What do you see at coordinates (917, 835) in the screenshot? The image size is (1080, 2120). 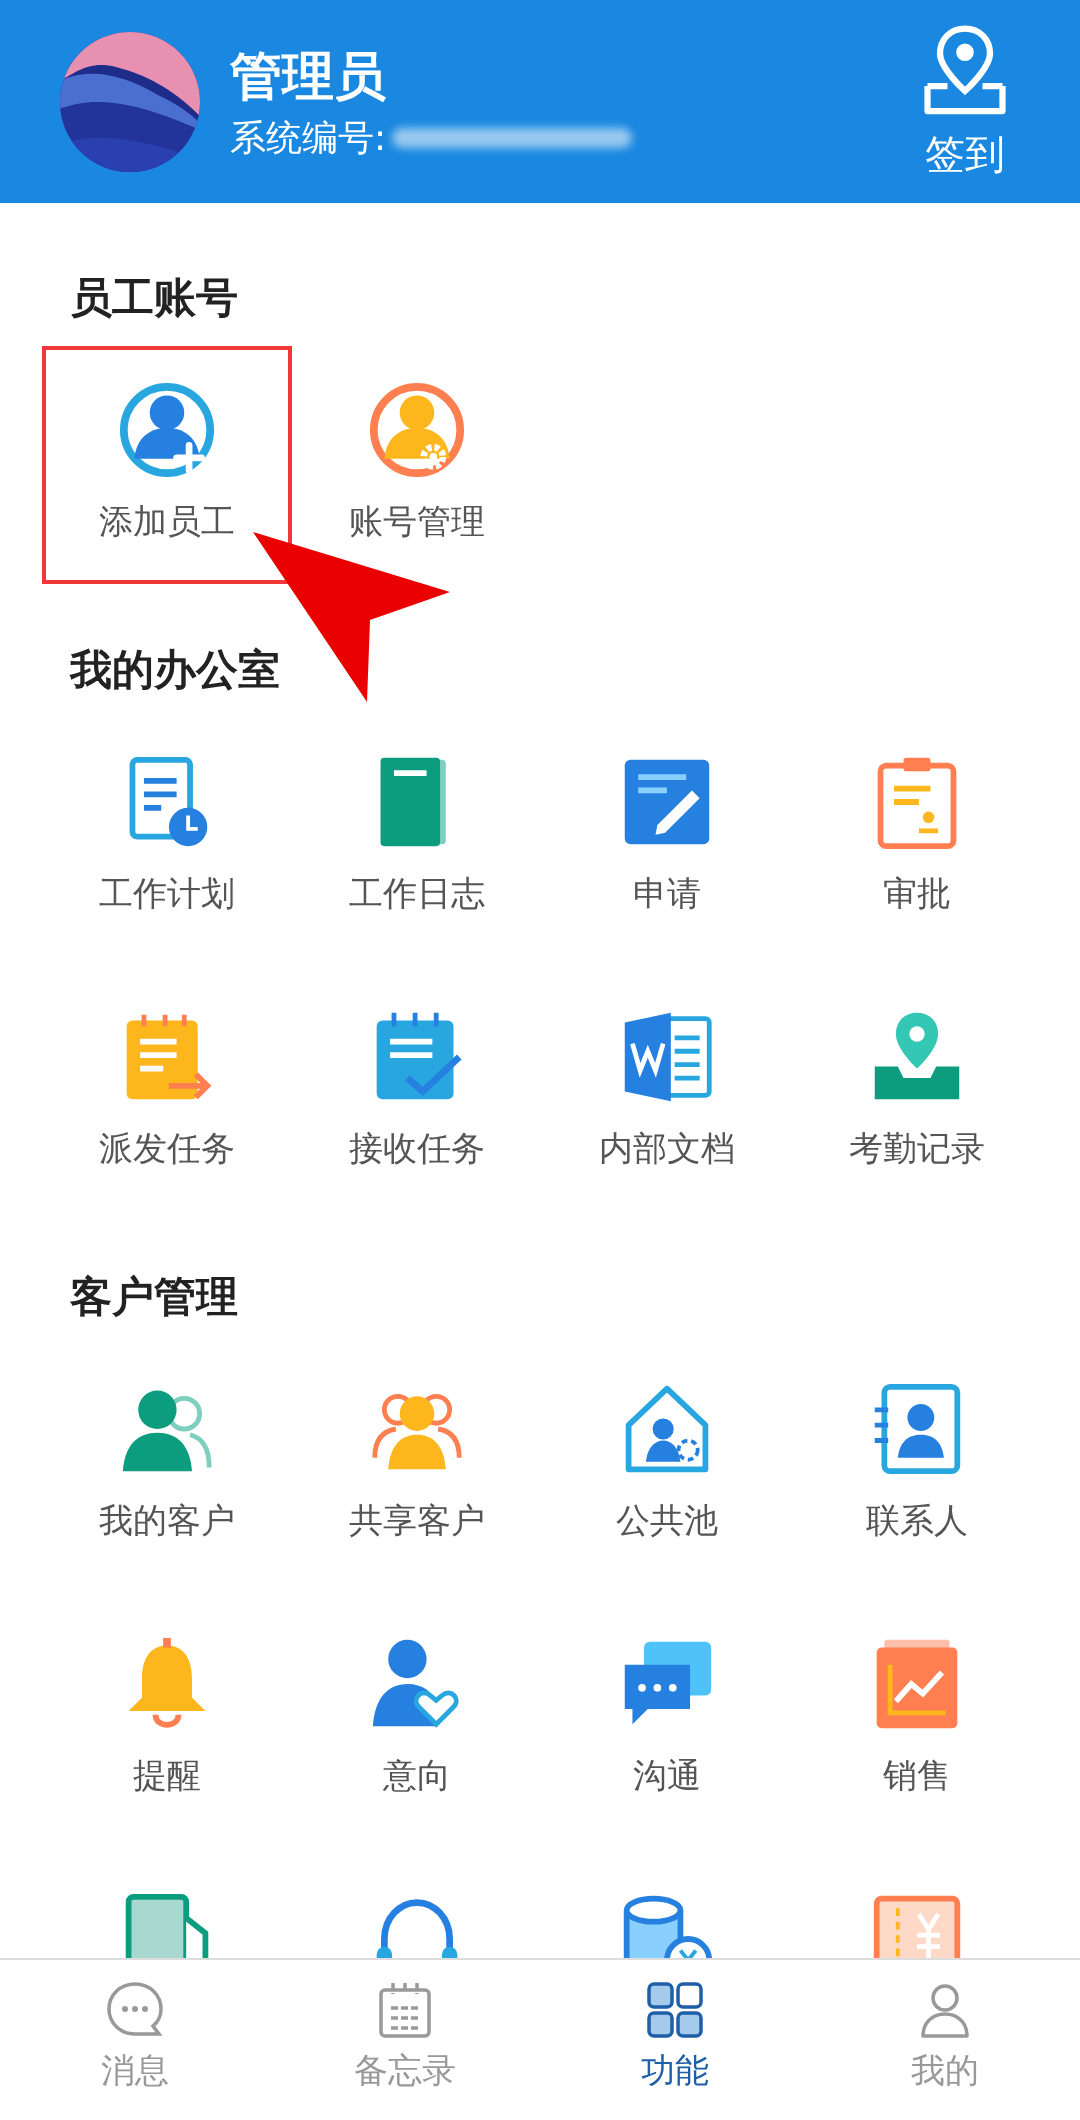 I see `feature-button: 审批` at bounding box center [917, 835].